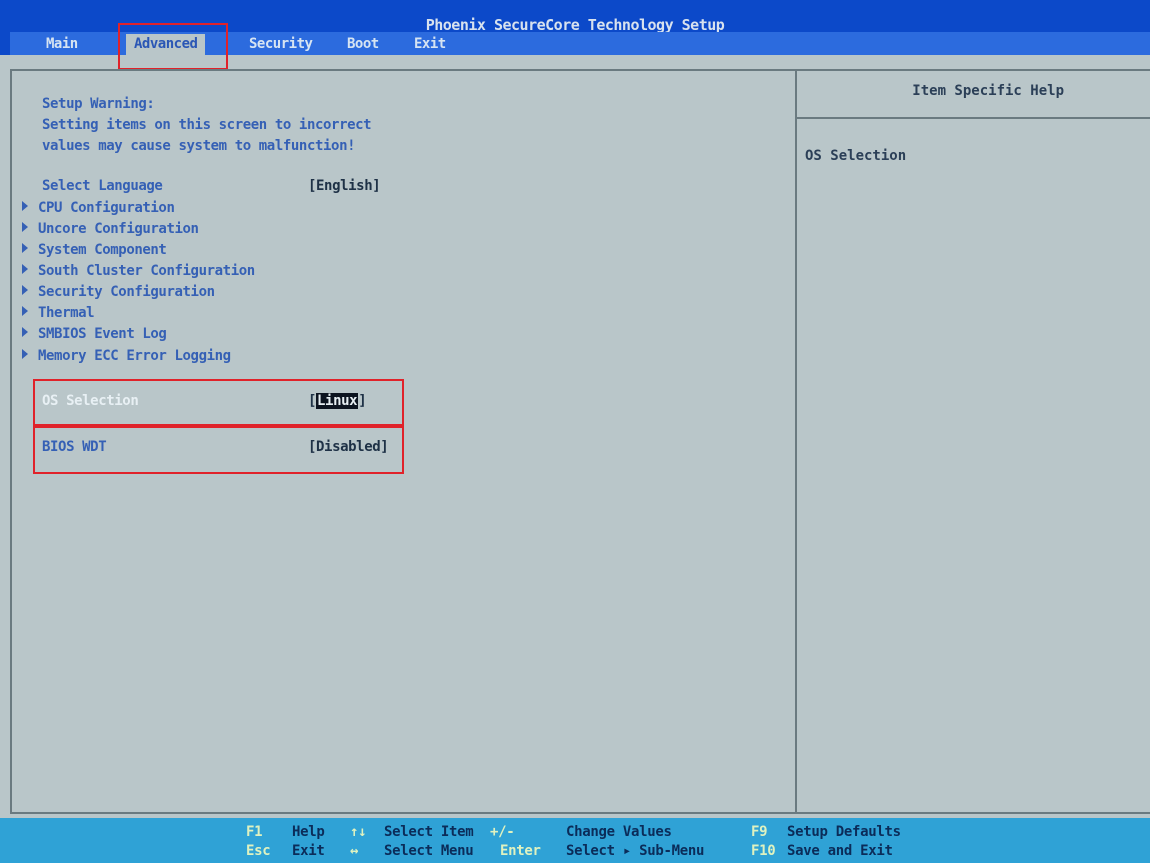  What do you see at coordinates (173, 46) in the screenshot?
I see `advanced-tab-highlight-box` at bounding box center [173, 46].